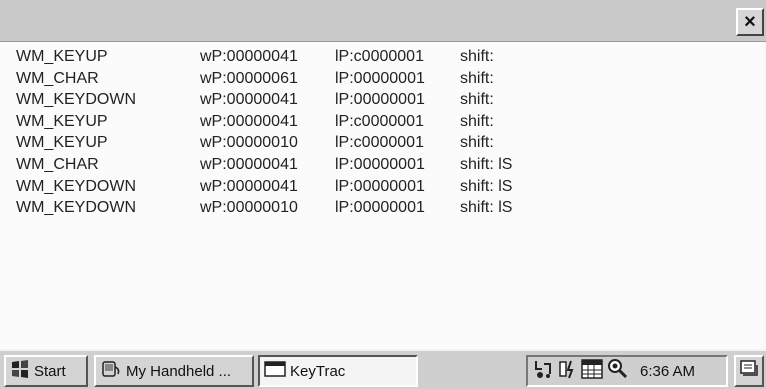 This screenshot has height=389, width=766. I want to click on magnifier-icon, so click(618, 371).